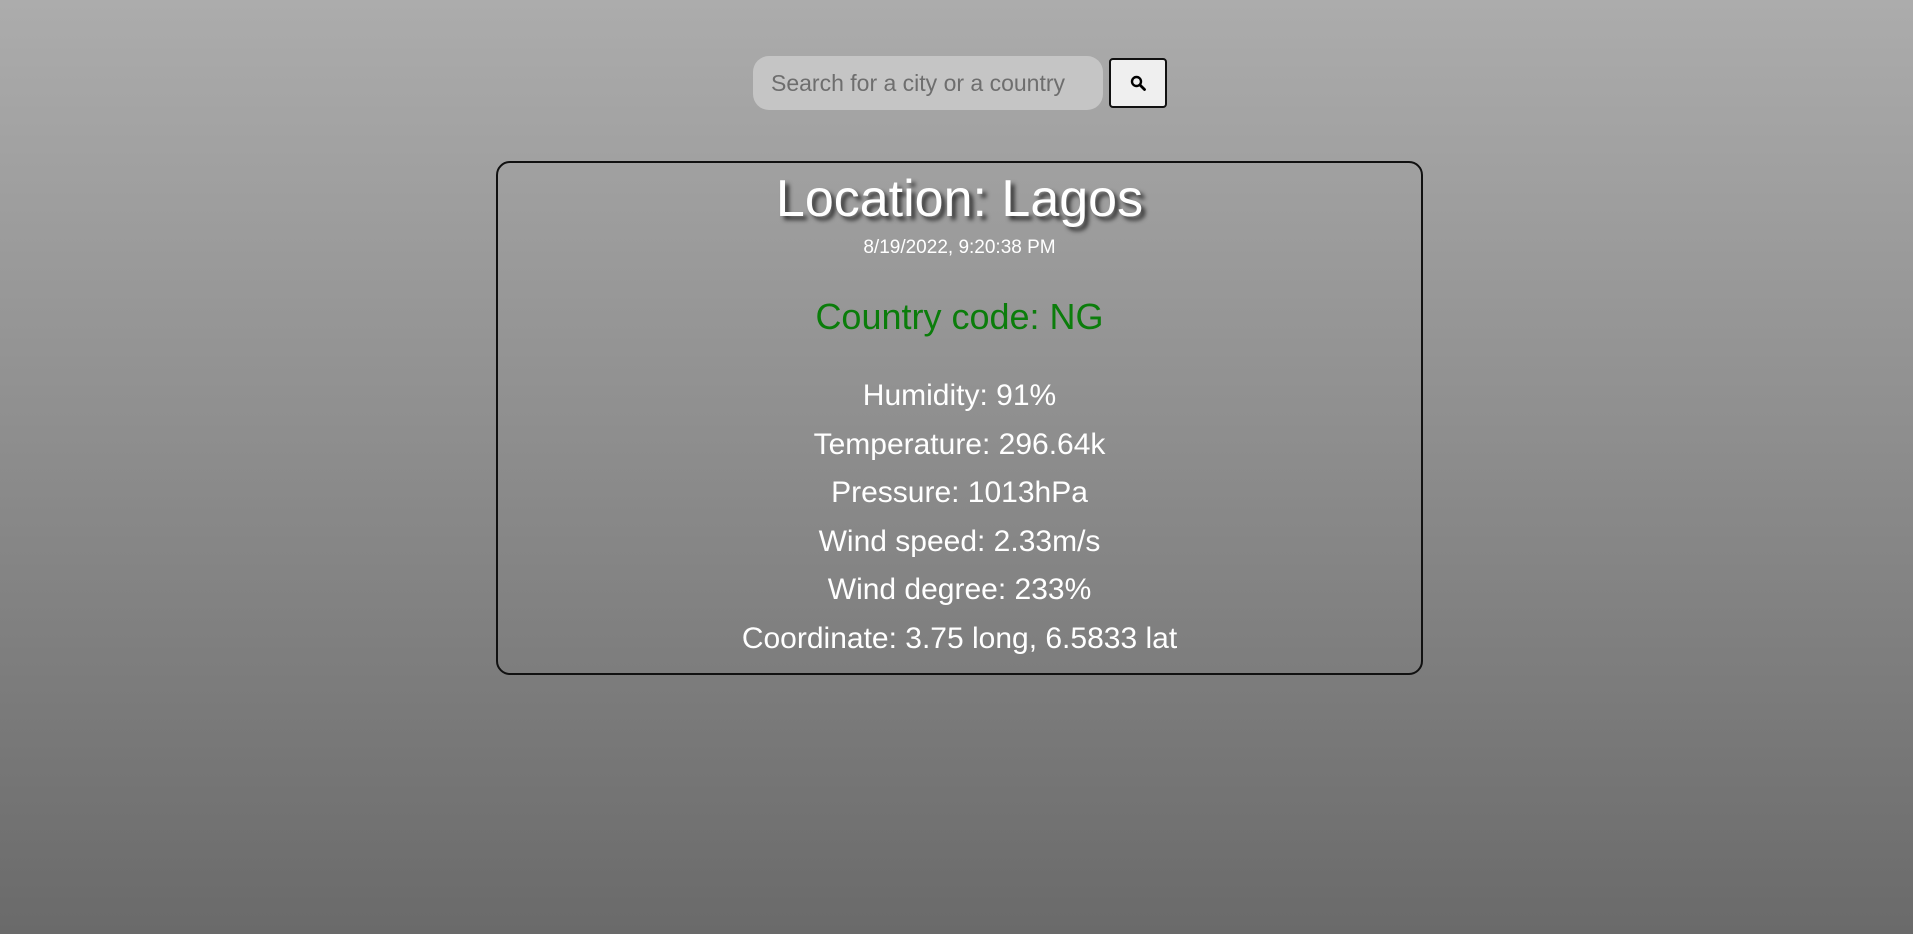  Describe the element at coordinates (959, 541) in the screenshot. I see `wind-speed-value: Wind speed: 2.33m/s` at that location.